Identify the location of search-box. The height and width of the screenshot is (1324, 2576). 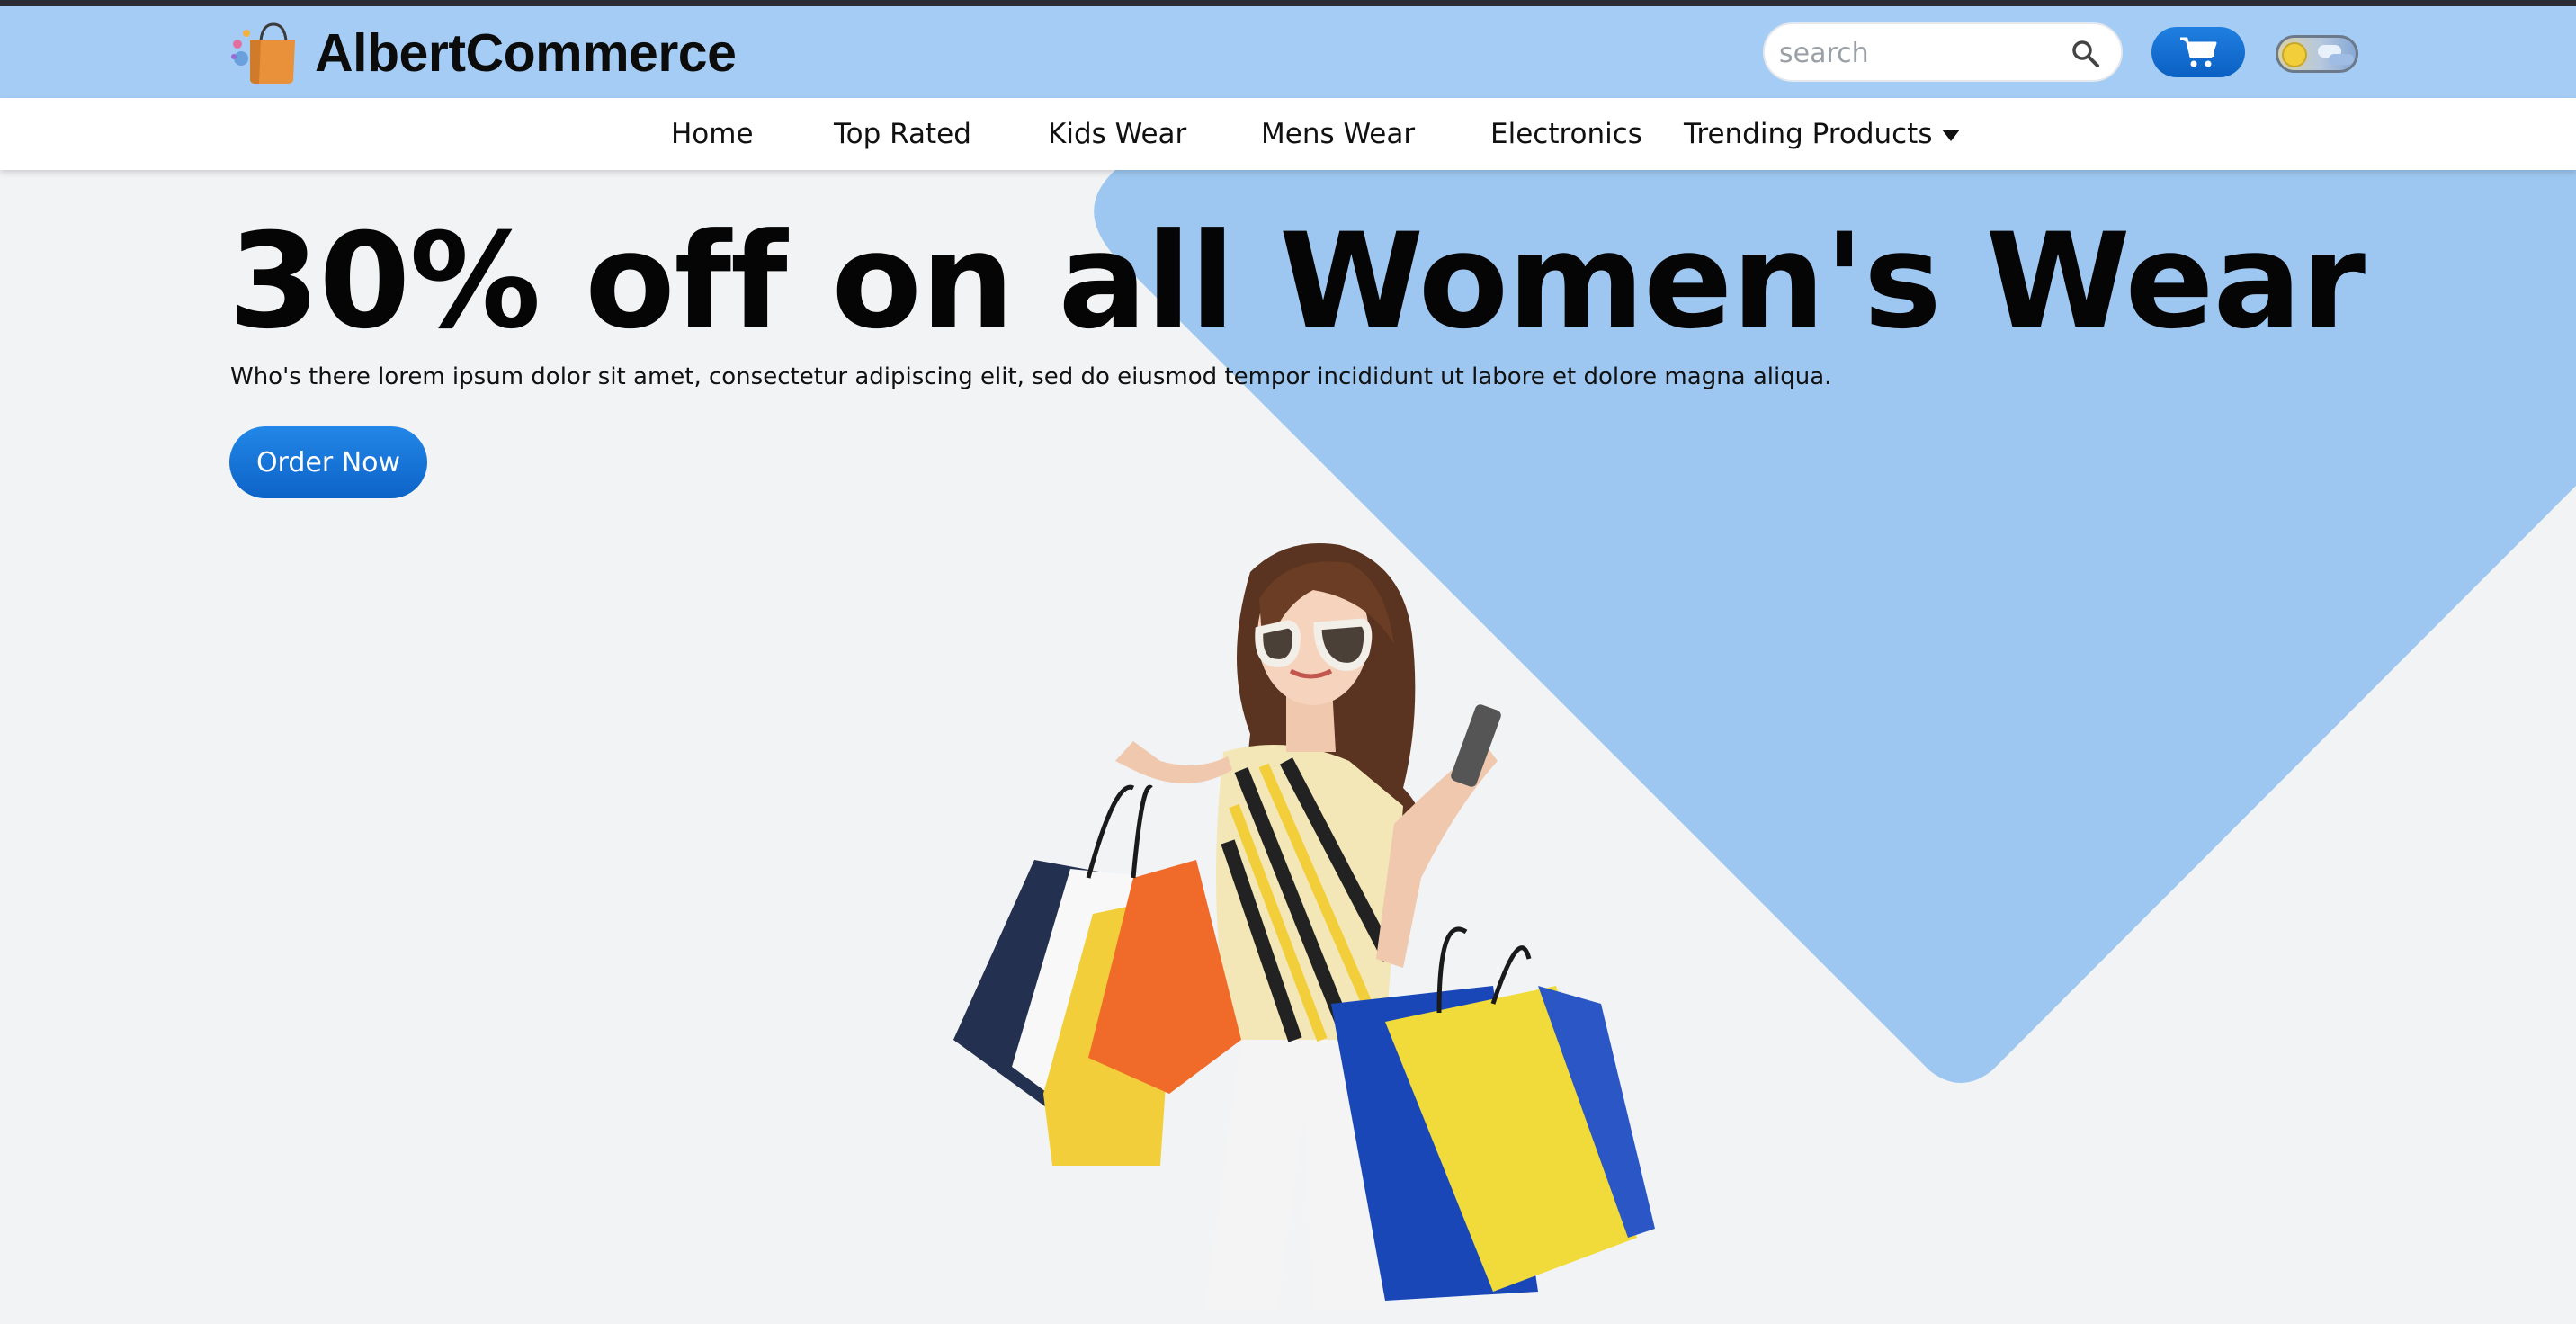
(1943, 52).